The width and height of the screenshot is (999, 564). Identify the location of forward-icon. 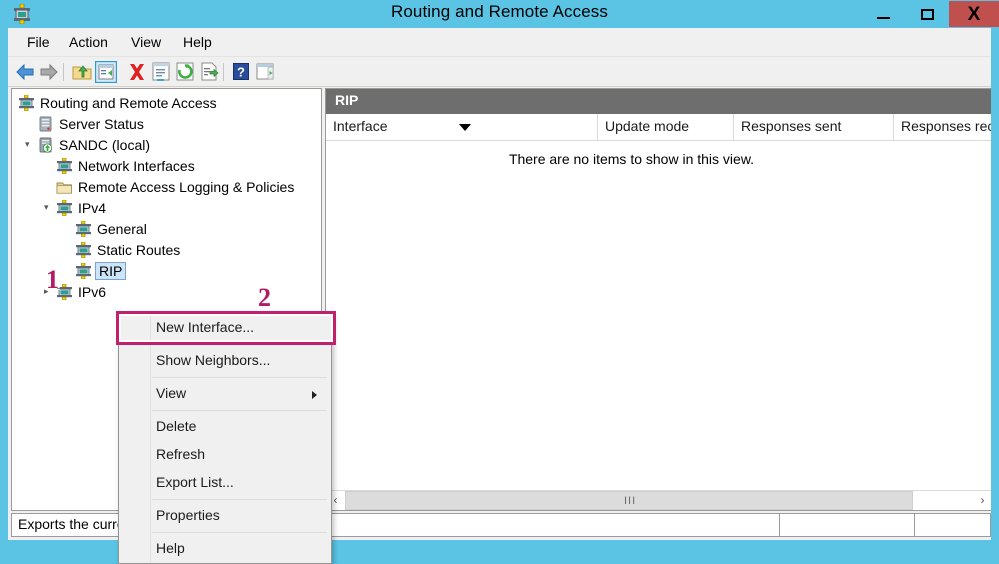
(49, 72).